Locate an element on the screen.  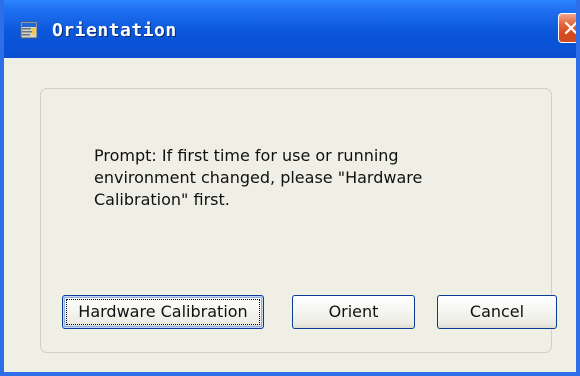
window-app-icon is located at coordinates (29, 30).